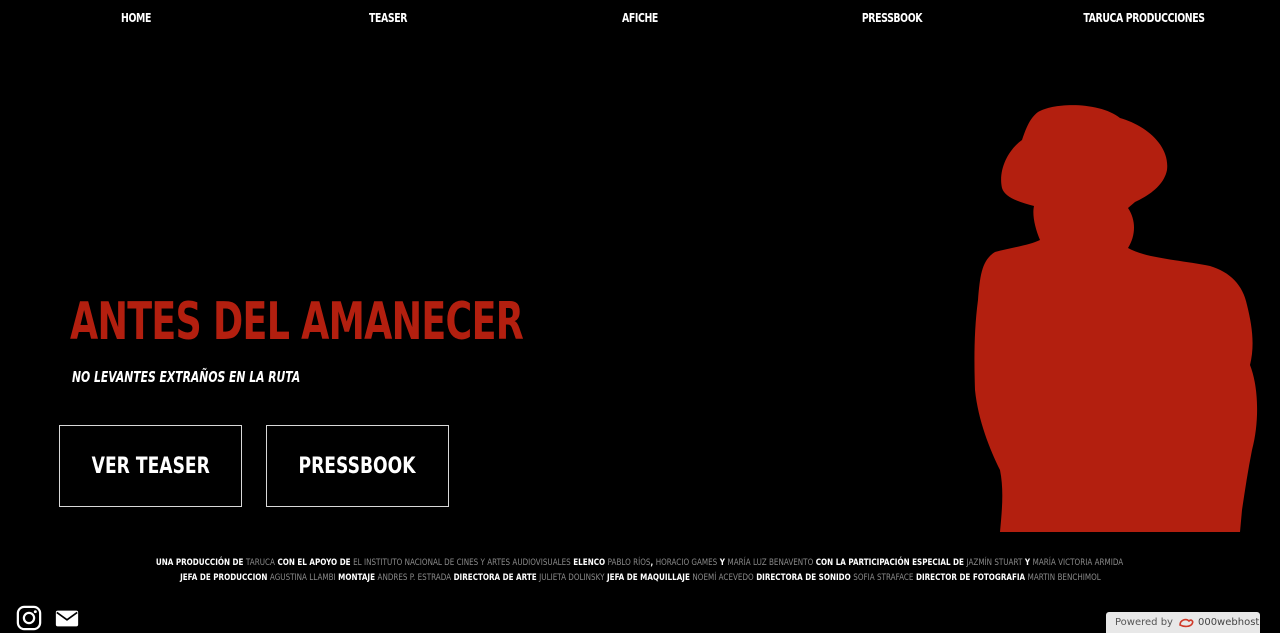 This screenshot has height=633, width=1280. I want to click on credit-role: DIRECTORA DE SONIDO, so click(803, 578).